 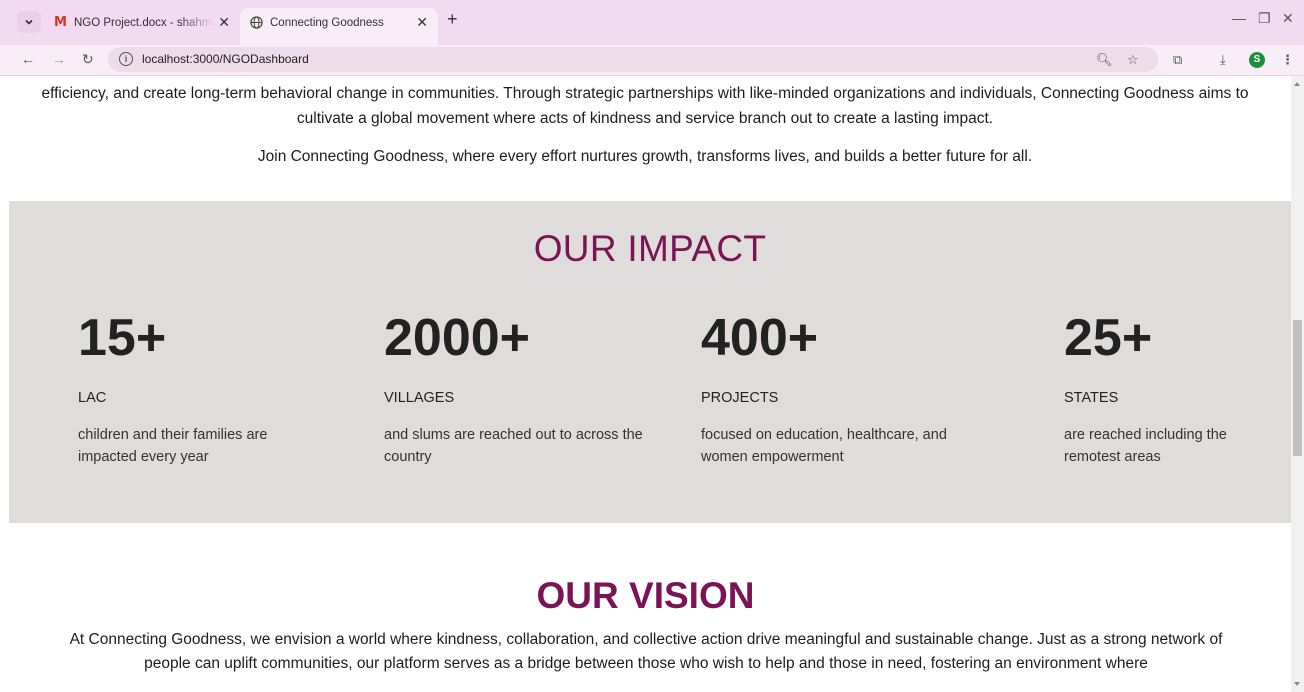 What do you see at coordinates (327, 22) in the screenshot?
I see `tab-title: Connecting Goodness` at bounding box center [327, 22].